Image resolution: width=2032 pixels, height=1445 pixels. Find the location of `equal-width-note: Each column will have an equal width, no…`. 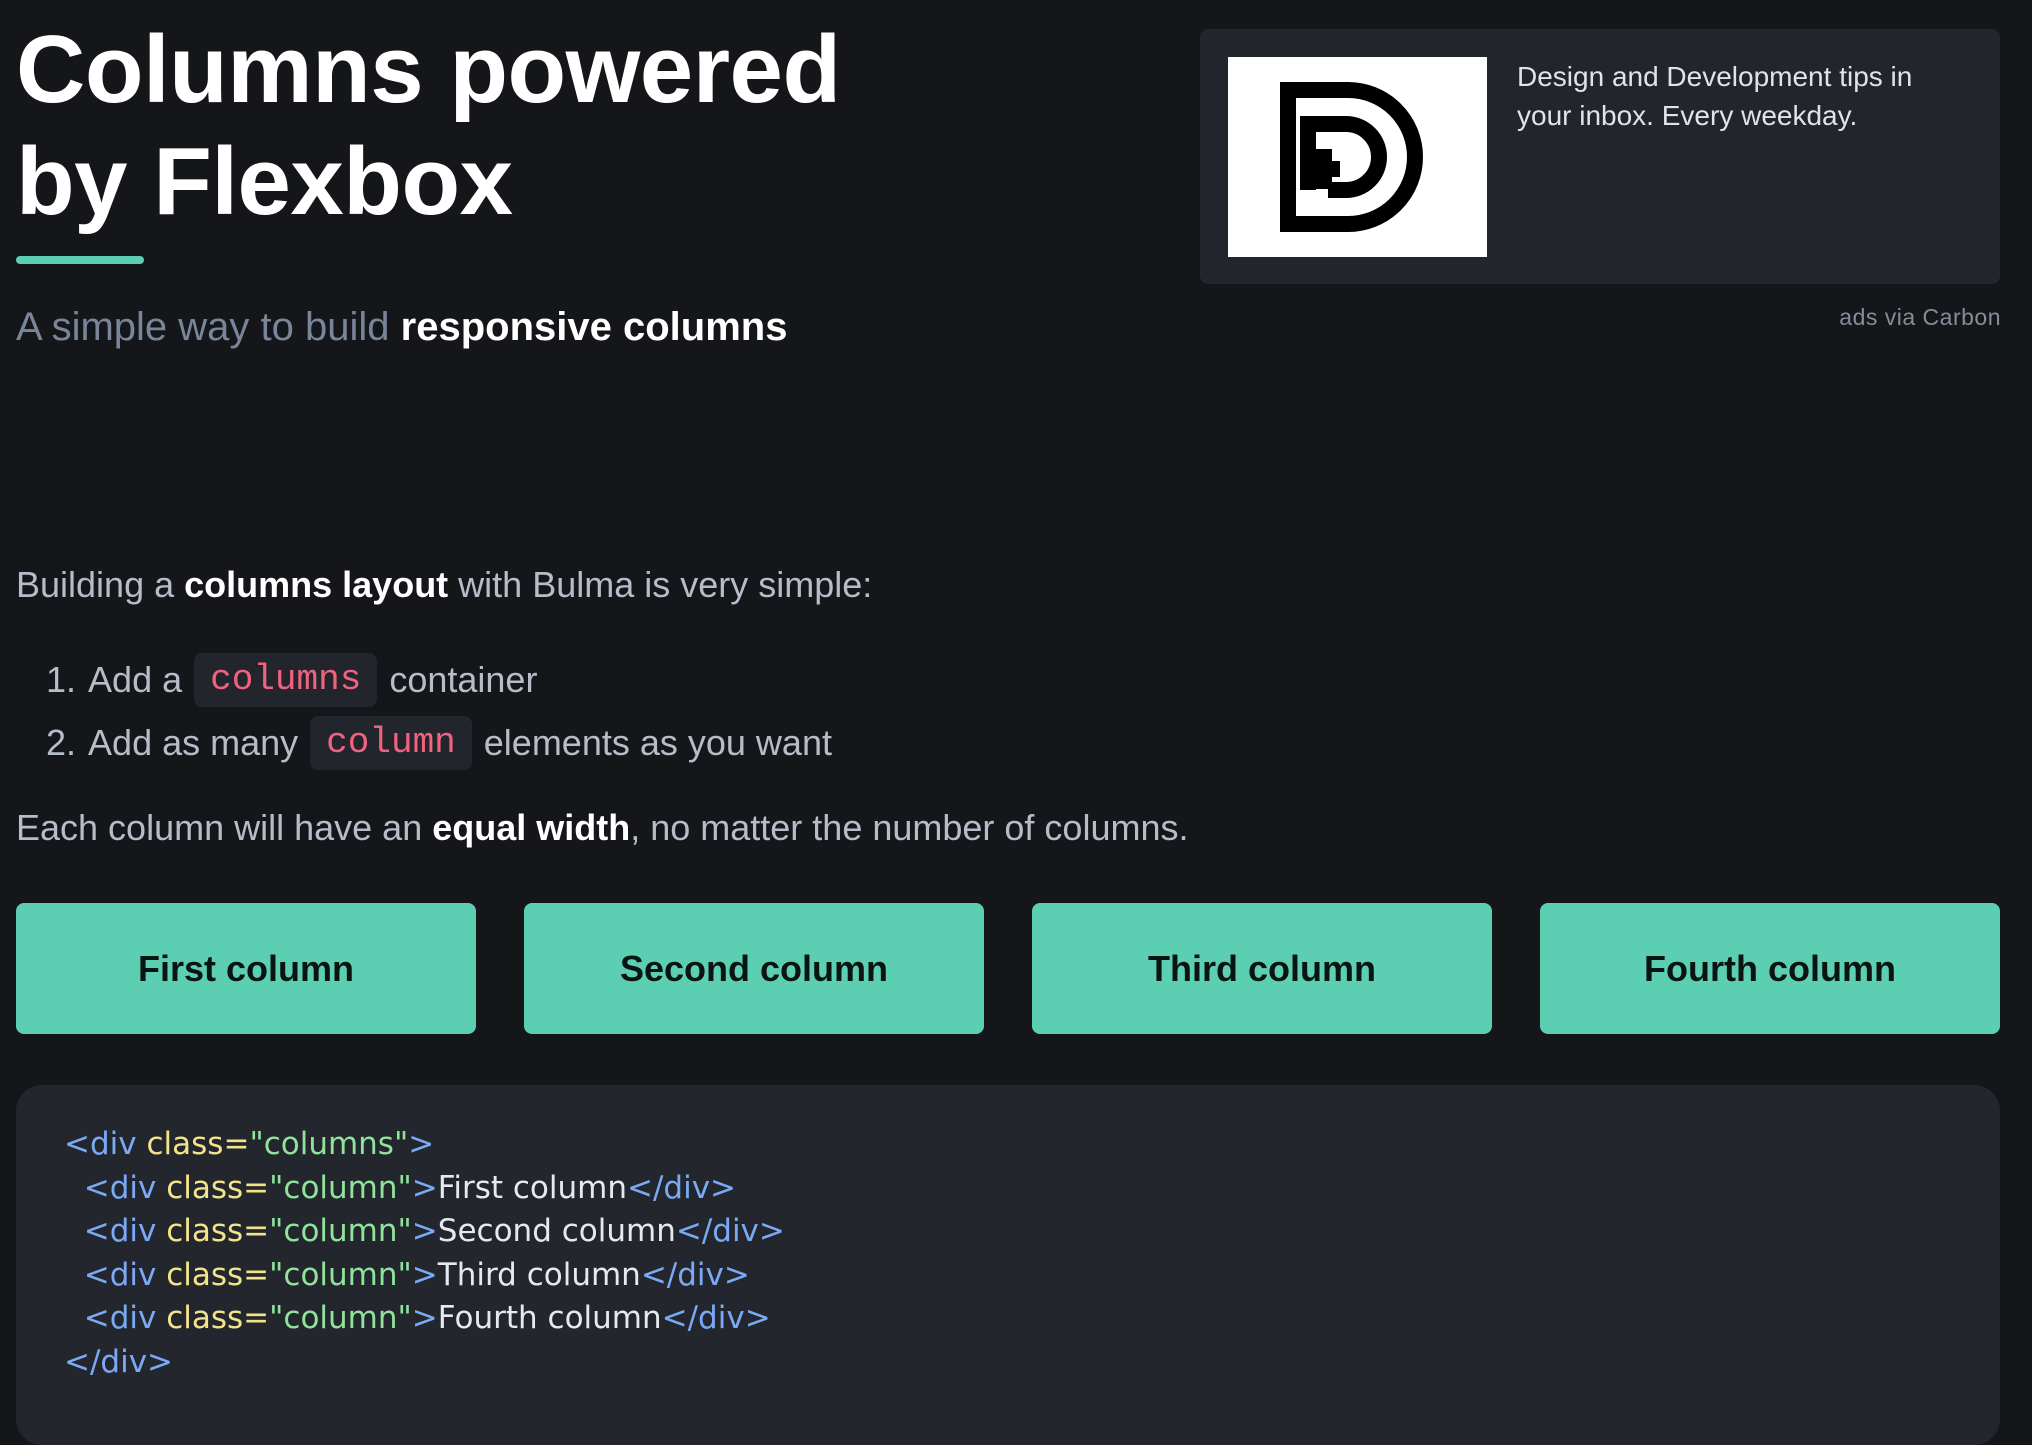

equal-width-note: Each column will have an equal width, no… is located at coordinates (602, 828).